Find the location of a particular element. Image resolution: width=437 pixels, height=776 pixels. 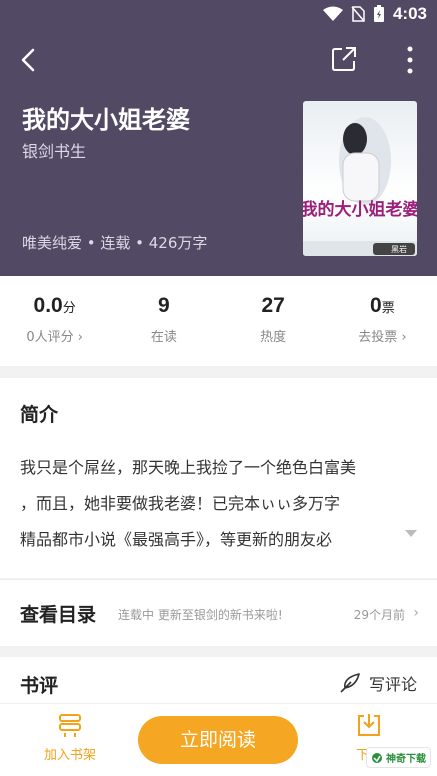

bookshelf-icon is located at coordinates (70, 725).